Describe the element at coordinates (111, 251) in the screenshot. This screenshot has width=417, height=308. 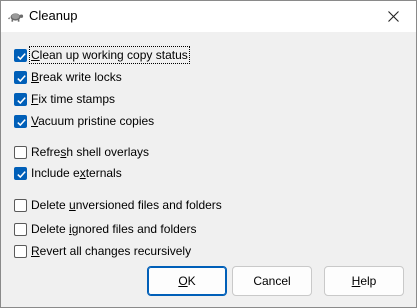
I see `checkbox-label: Revert all changes recursively` at that location.